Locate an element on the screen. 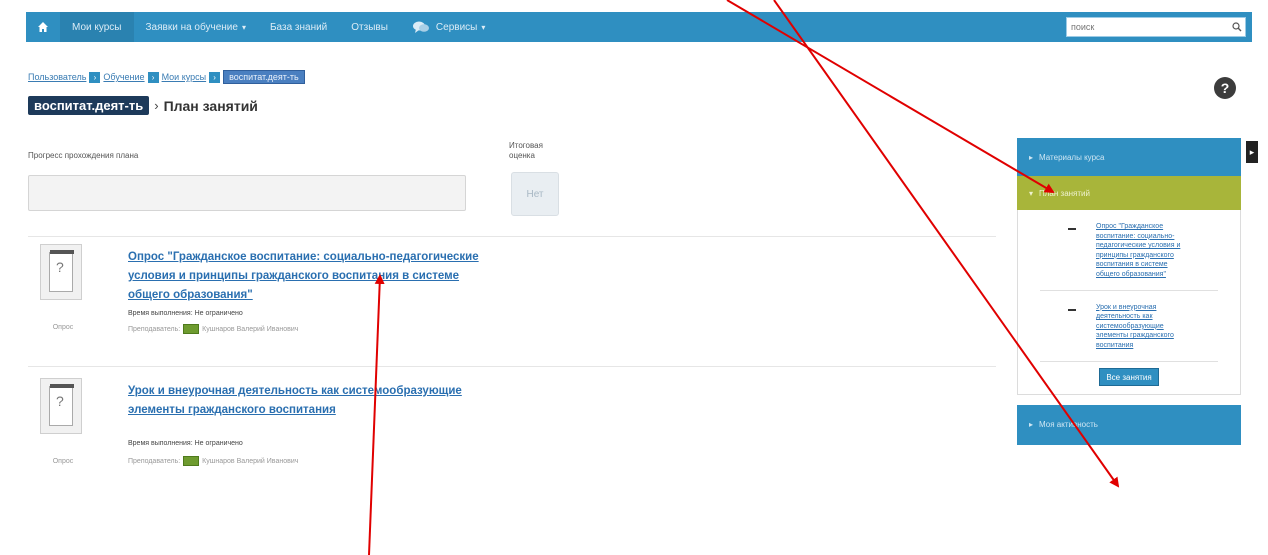  progress-label: Прогресс прохождения плана is located at coordinates (83, 155).